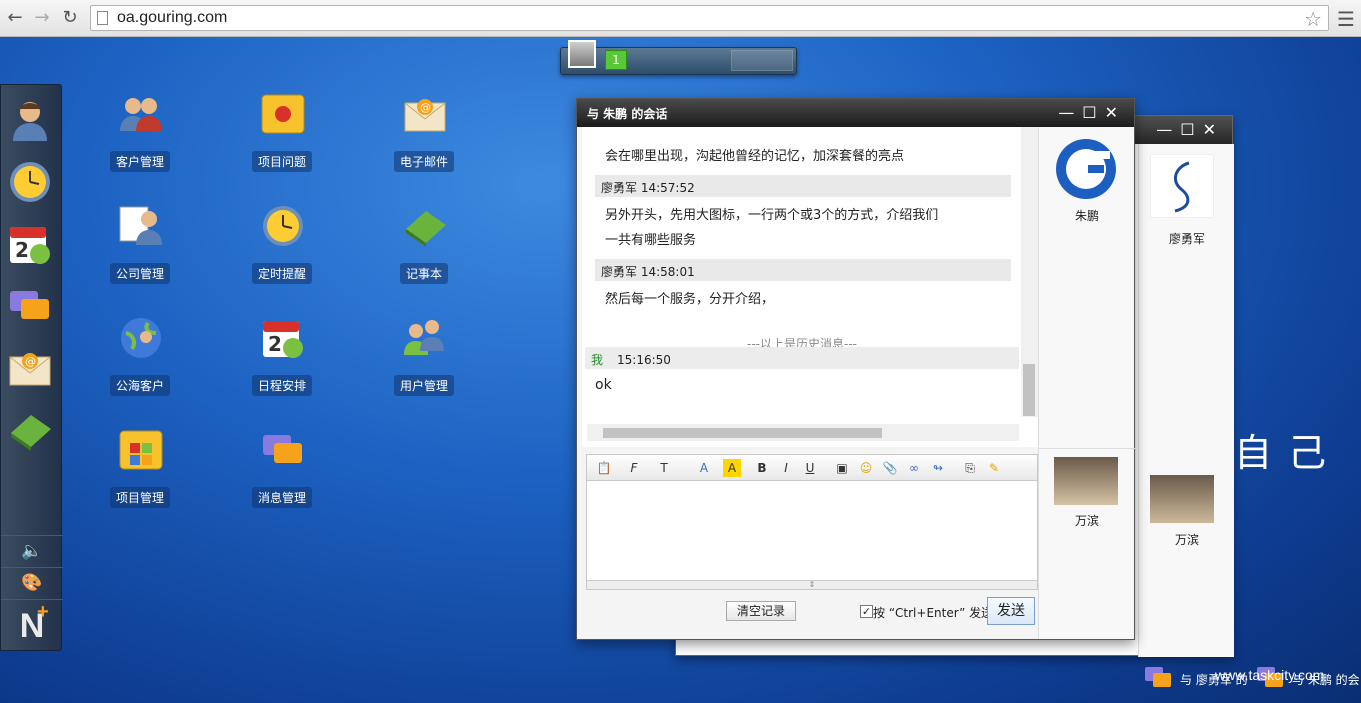  Describe the element at coordinates (604, 468) in the screenshot. I see `clipboard-icon: 📋` at that location.